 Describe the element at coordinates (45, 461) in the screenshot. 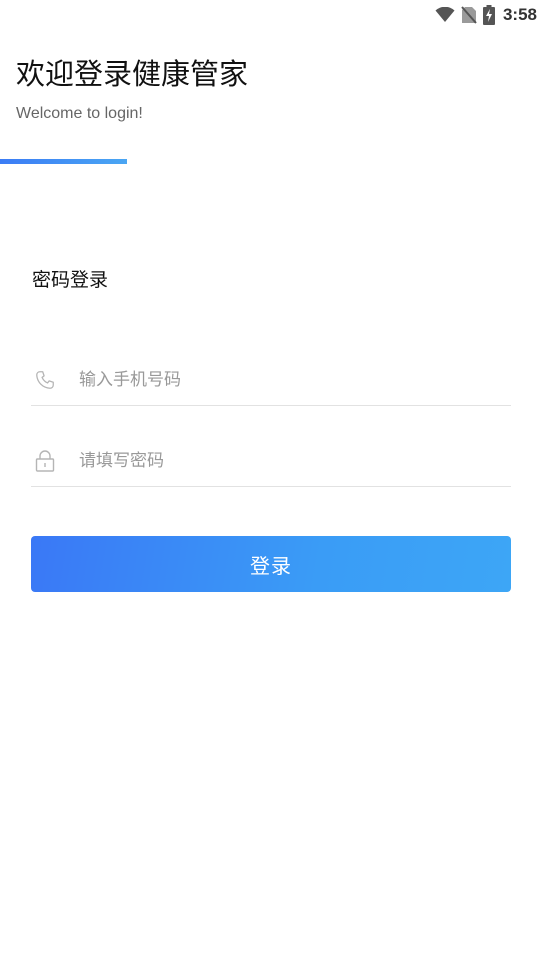

I see `lock-icon` at that location.